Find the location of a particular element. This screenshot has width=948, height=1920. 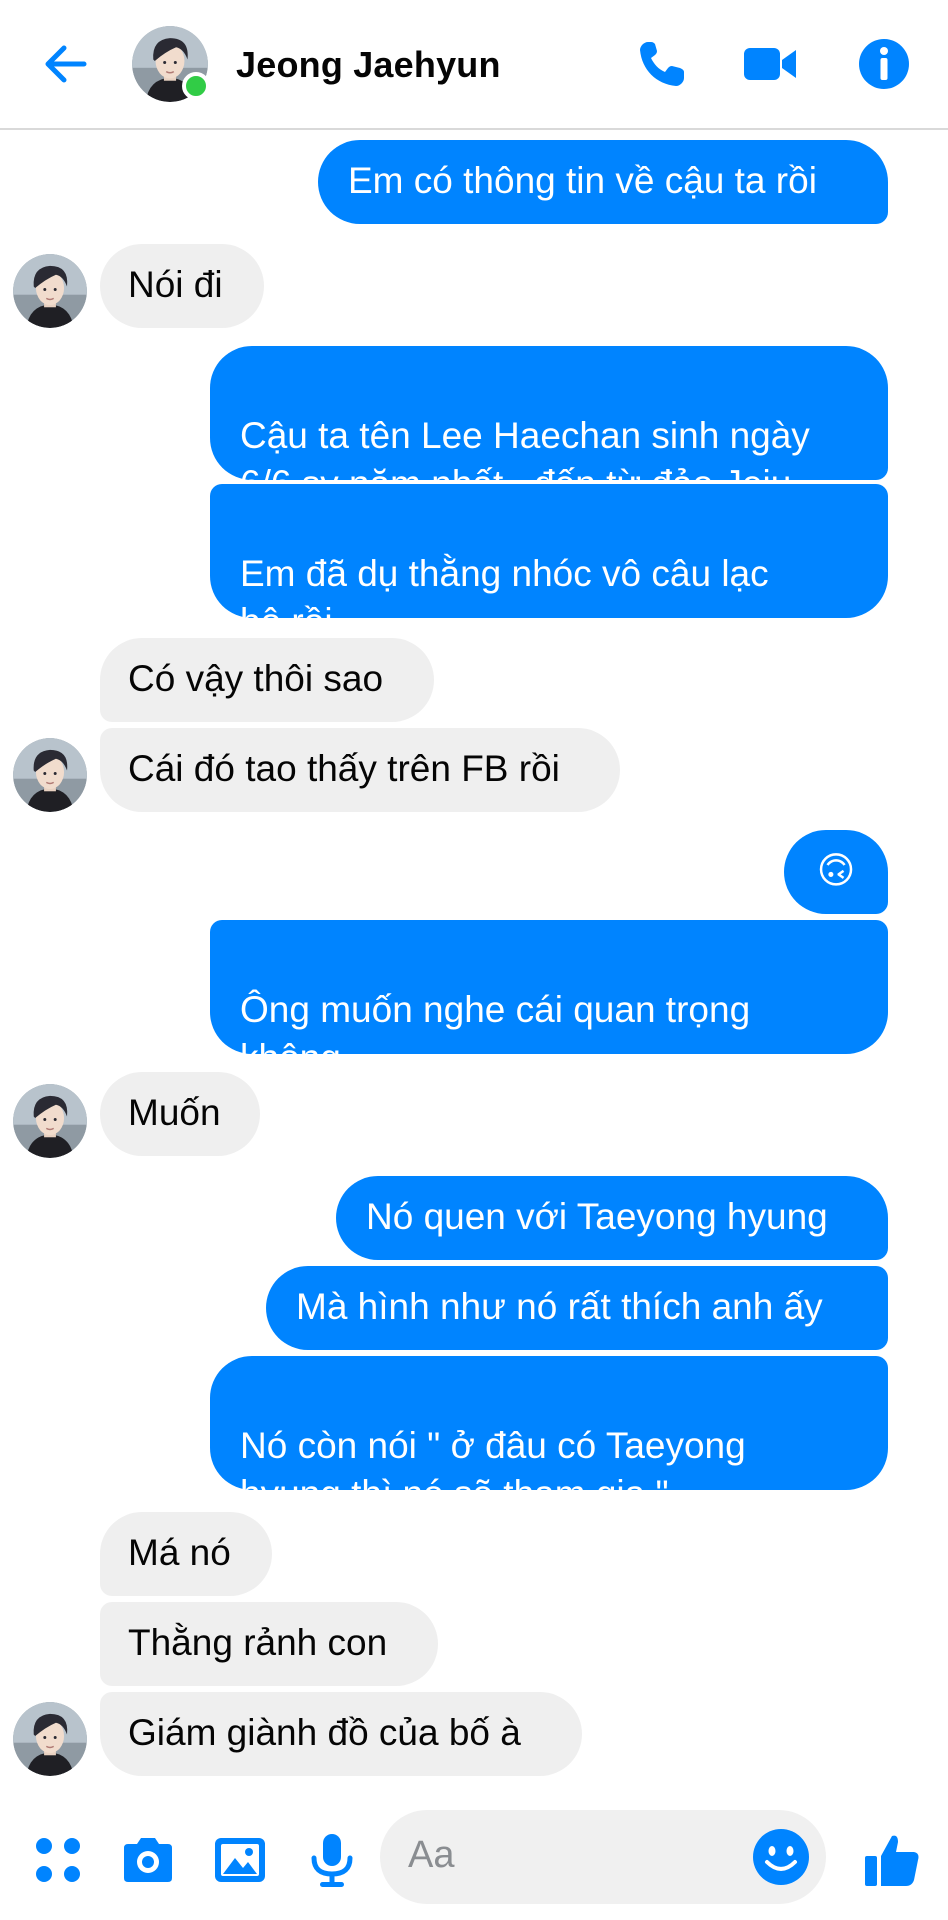

message-bubble-incoming: Muốn is located at coordinates (180, 1114).